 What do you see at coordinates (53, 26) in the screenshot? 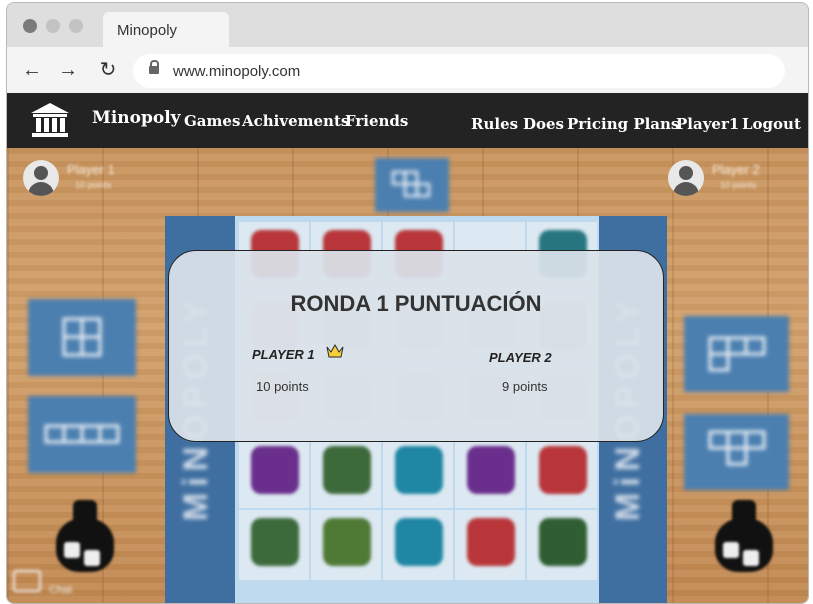
I see `window-minimize-dot` at bounding box center [53, 26].